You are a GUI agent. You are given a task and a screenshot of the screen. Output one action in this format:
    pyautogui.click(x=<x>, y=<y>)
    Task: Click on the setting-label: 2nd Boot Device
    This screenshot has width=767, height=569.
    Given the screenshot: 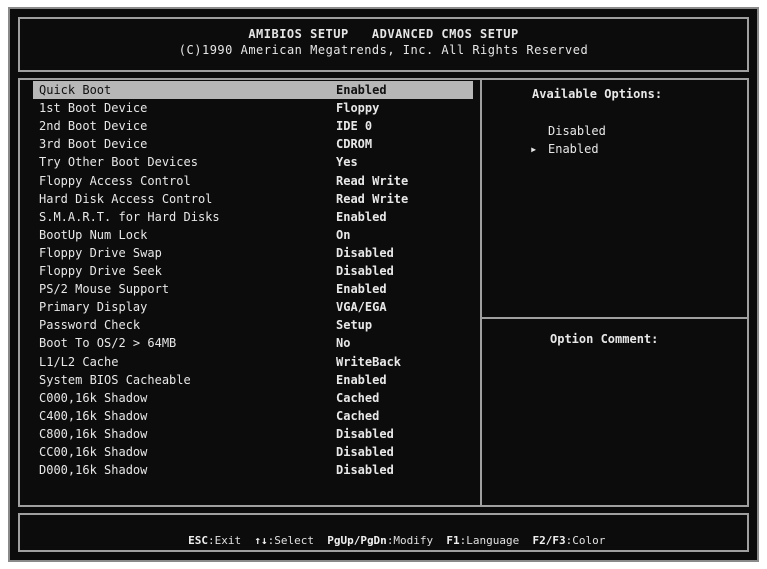 What is the action you would take?
    pyautogui.click(x=93, y=126)
    